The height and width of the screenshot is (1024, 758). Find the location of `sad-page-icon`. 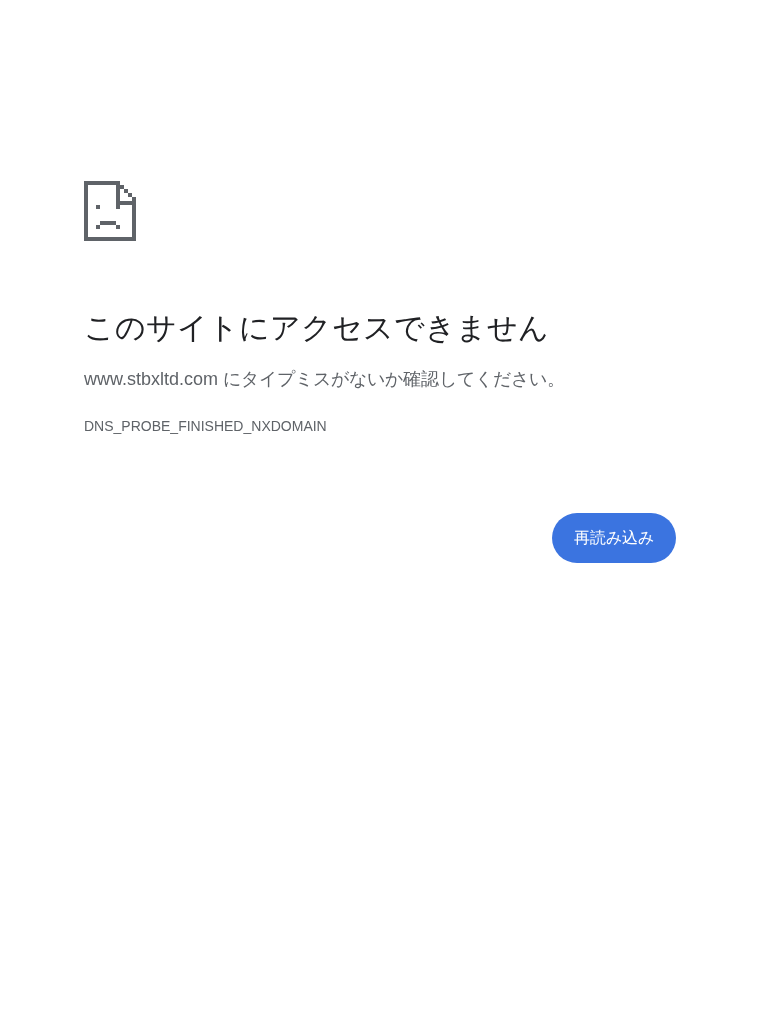

sad-page-icon is located at coordinates (110, 211).